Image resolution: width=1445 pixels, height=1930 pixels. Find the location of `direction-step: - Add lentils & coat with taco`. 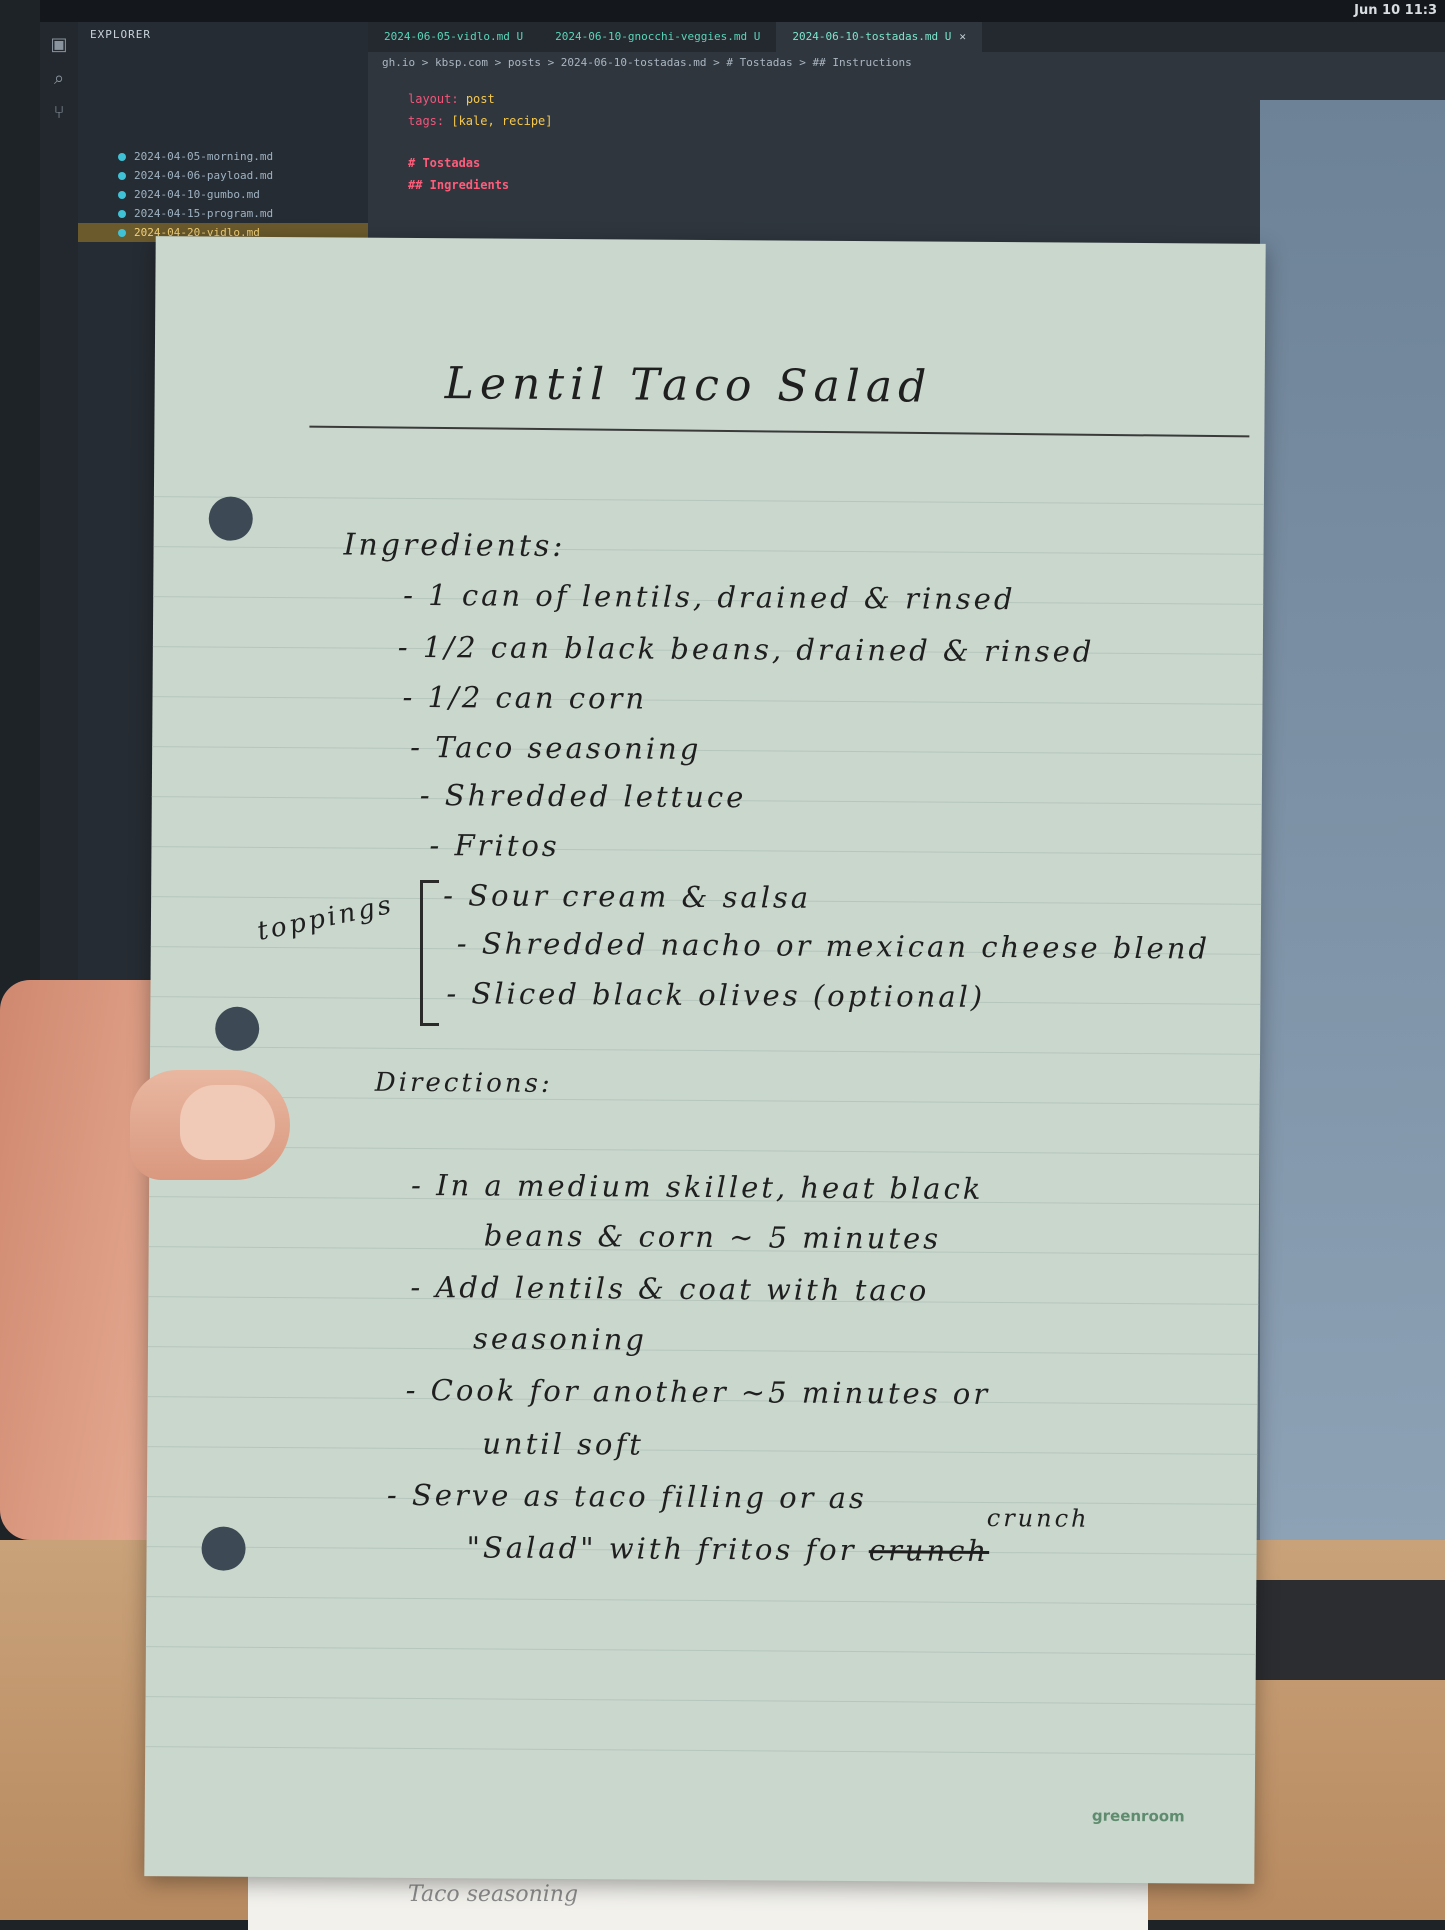

direction-step: - Add lentils & coat with taco is located at coordinates (670, 1288).